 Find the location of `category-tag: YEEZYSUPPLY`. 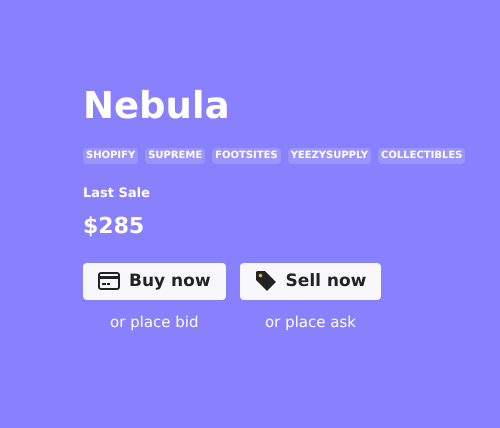

category-tag: YEEZYSUPPLY is located at coordinates (330, 156).